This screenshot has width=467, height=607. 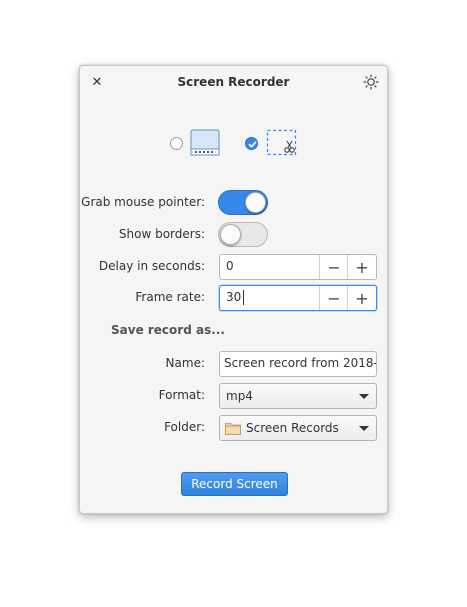 What do you see at coordinates (371, 82) in the screenshot?
I see `brightness-icon` at bounding box center [371, 82].